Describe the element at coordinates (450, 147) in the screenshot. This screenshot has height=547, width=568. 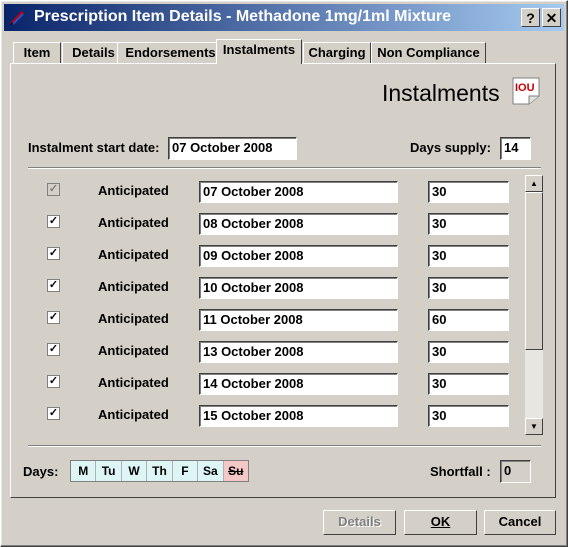
I see `days-supply-label: Days supply:` at that location.